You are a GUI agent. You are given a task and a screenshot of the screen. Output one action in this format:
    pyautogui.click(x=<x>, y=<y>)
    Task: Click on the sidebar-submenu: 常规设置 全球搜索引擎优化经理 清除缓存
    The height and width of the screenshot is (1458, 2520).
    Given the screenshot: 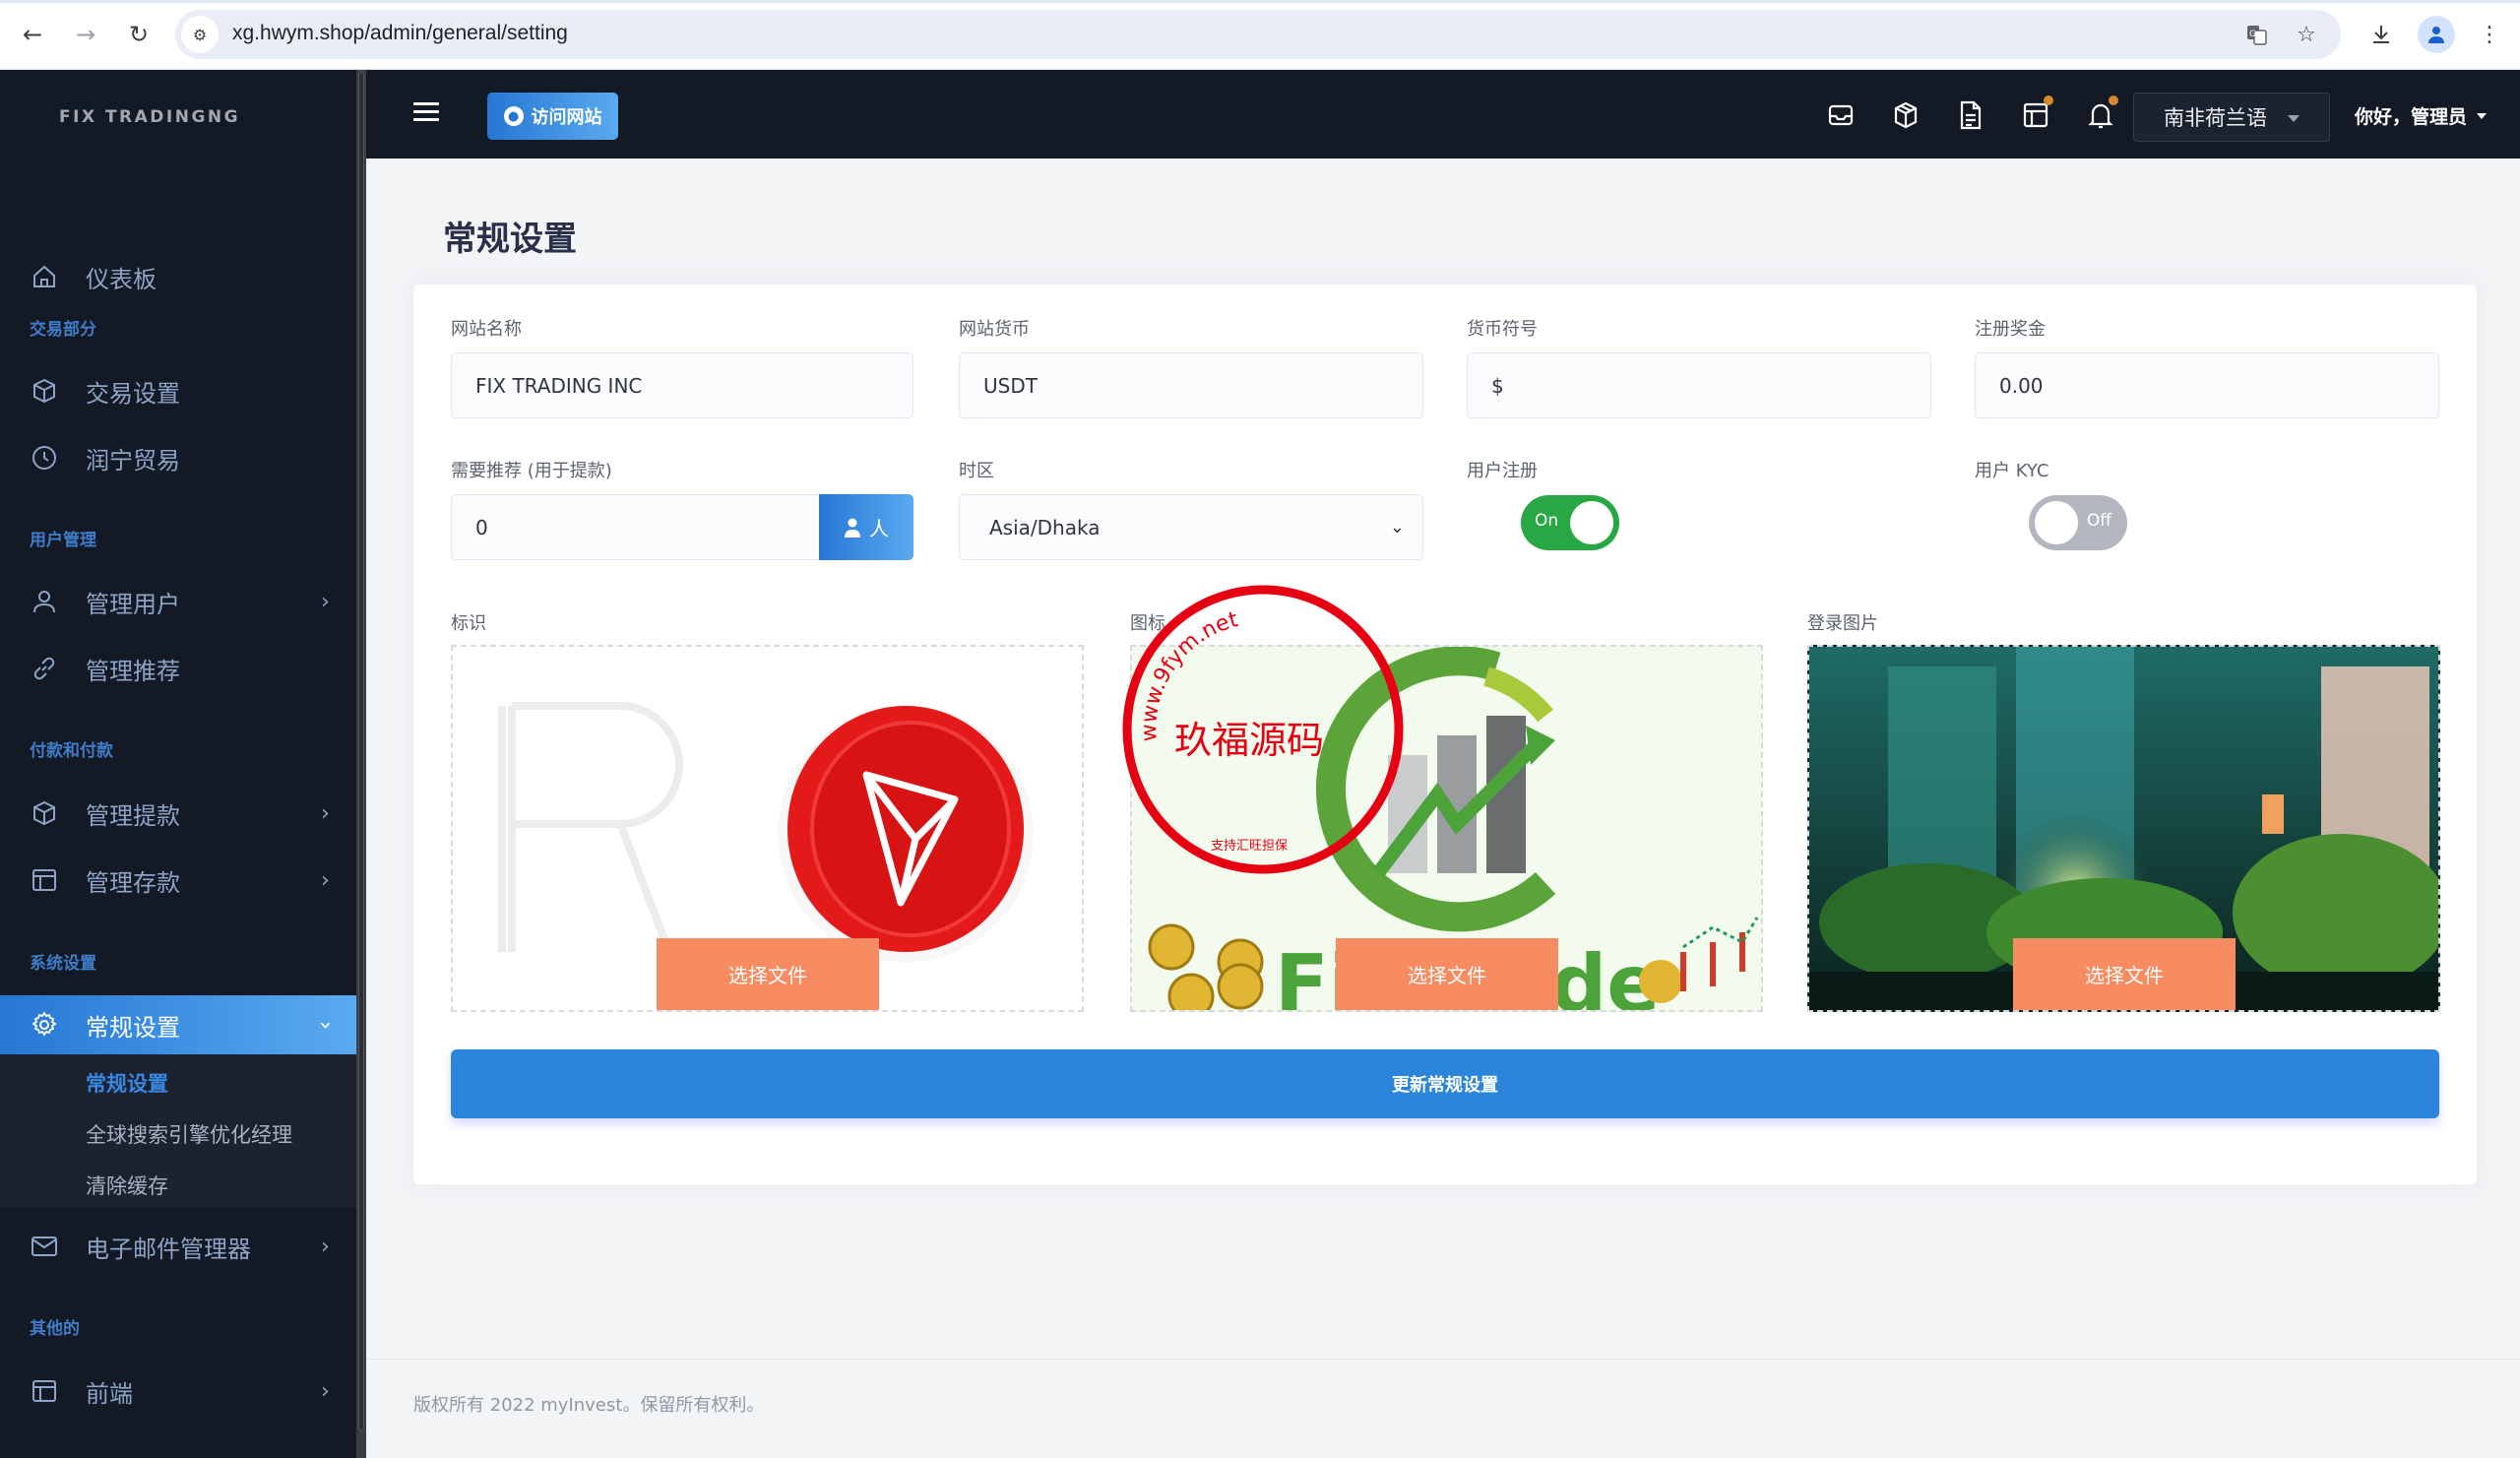 What is the action you would take?
    pyautogui.click(x=178, y=1131)
    